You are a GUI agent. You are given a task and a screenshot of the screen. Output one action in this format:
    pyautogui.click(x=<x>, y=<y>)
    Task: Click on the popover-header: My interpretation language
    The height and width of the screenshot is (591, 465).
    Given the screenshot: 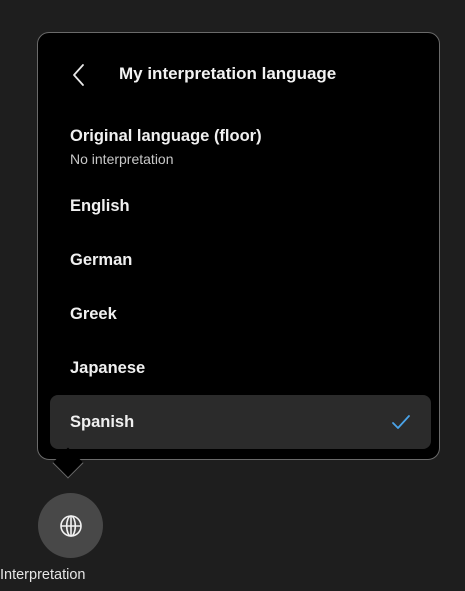 What is the action you would take?
    pyautogui.click(x=238, y=75)
    